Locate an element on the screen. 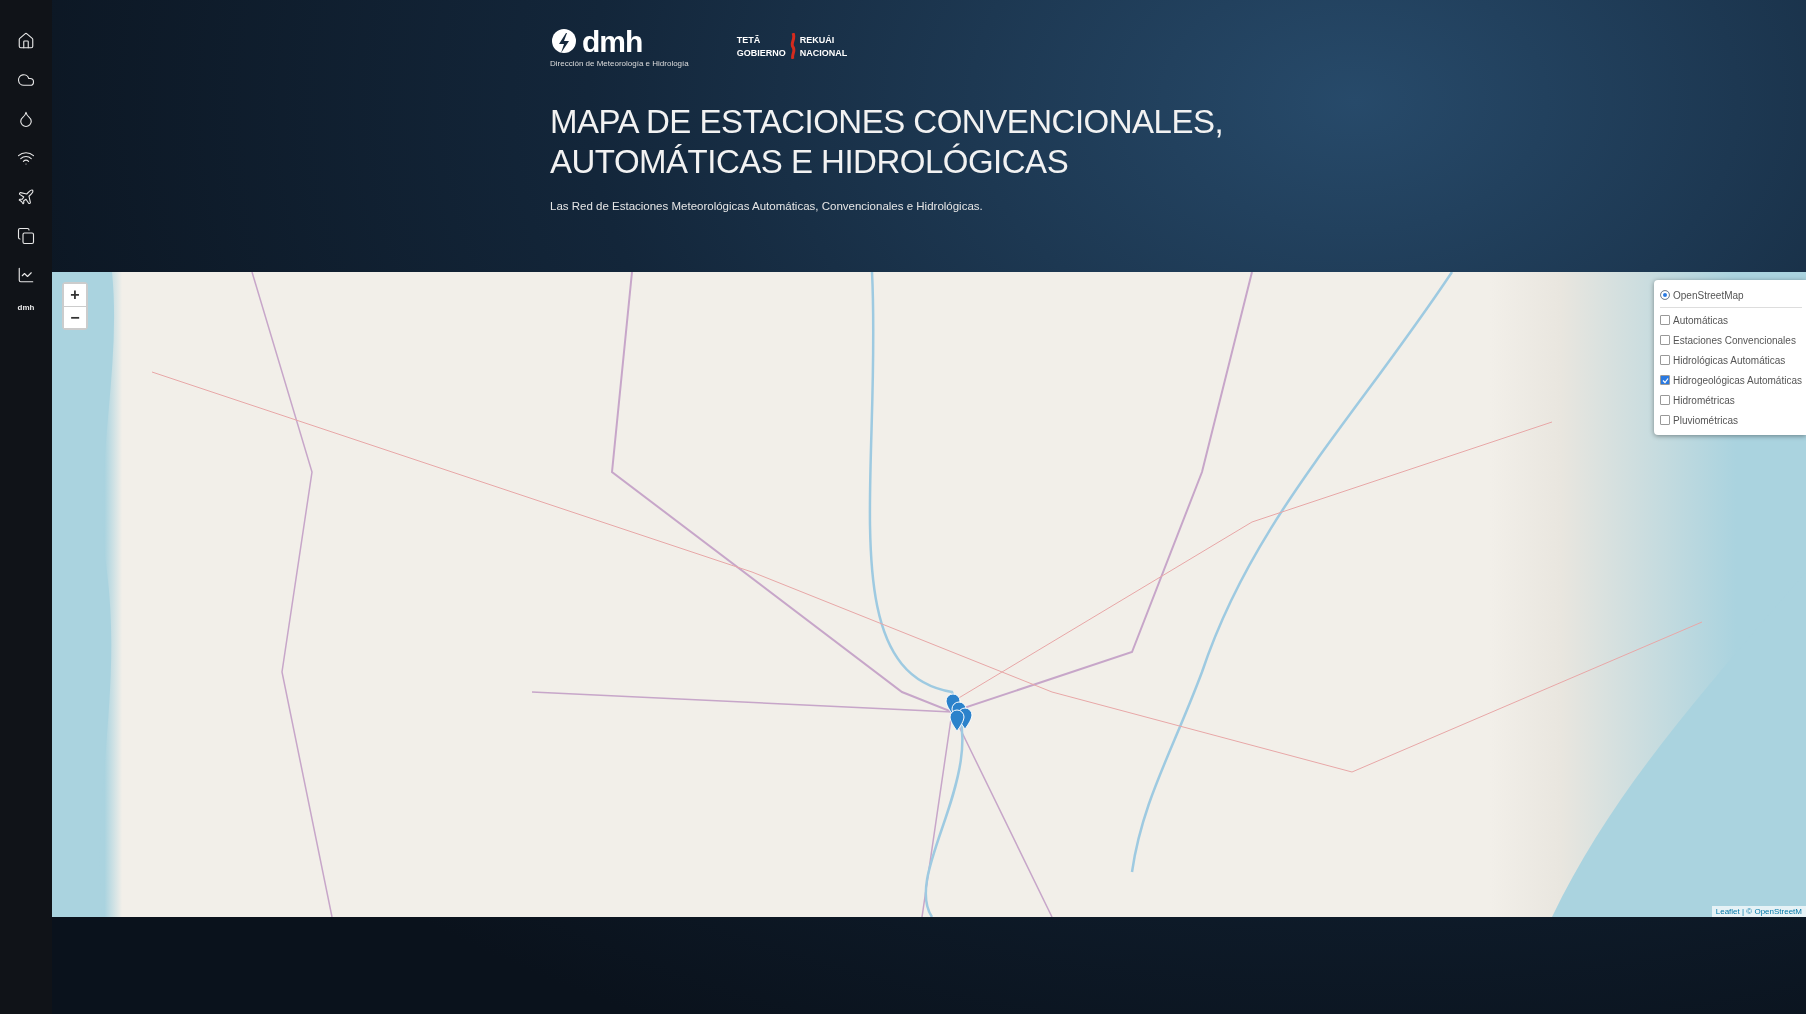 The width and height of the screenshot is (1806, 1014). page-subtitle: Las Red de Estaciones Meteorológicas Automáticas, Convencionales e Hidrológicas. is located at coordinates (767, 206).